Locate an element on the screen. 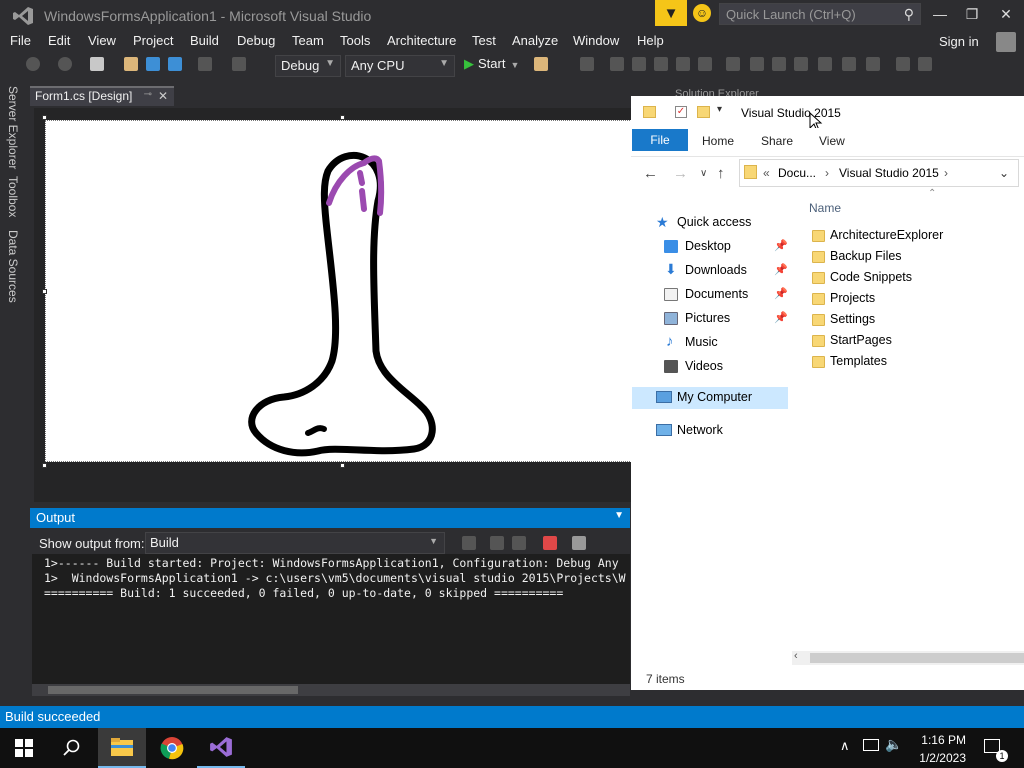 Image resolution: width=1024 pixels, height=768 pixels. nav-desktop: Desktop 📌 is located at coordinates (710, 247).